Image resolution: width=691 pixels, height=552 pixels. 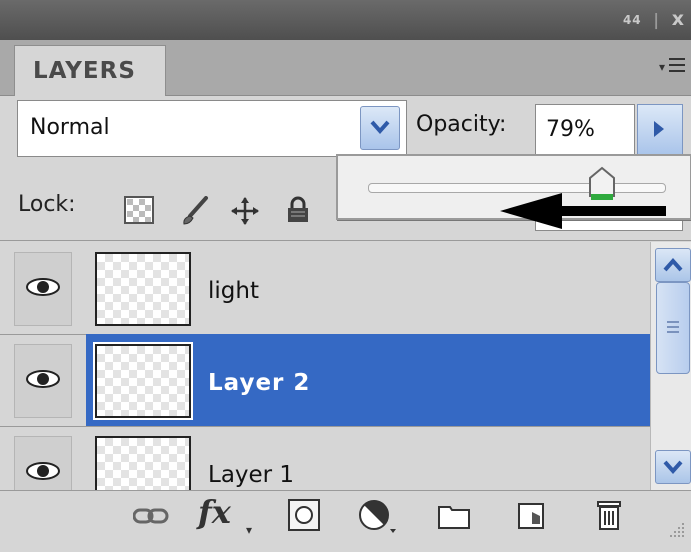 What do you see at coordinates (345, 521) in the screenshot?
I see `layers-bottom-toolbar: fx ▾` at bounding box center [345, 521].